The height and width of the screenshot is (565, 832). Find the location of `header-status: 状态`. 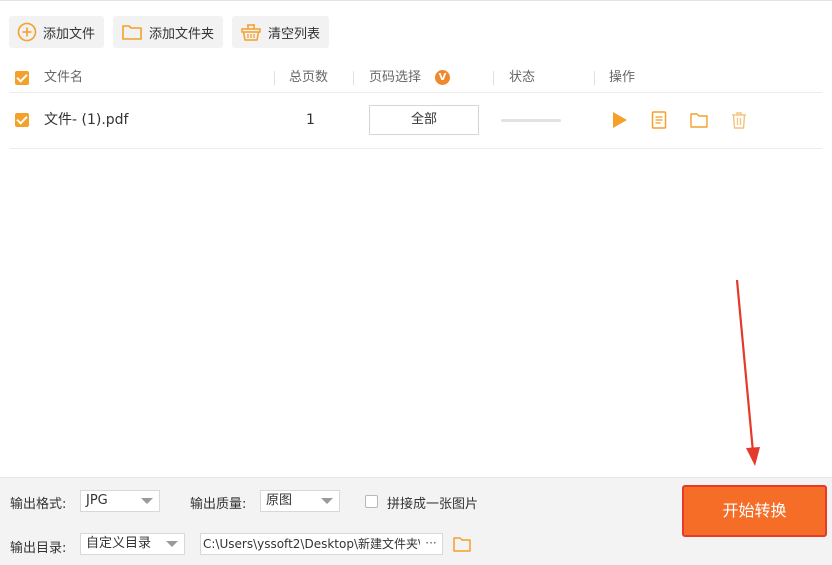

header-status: 状态 is located at coordinates (522, 77).